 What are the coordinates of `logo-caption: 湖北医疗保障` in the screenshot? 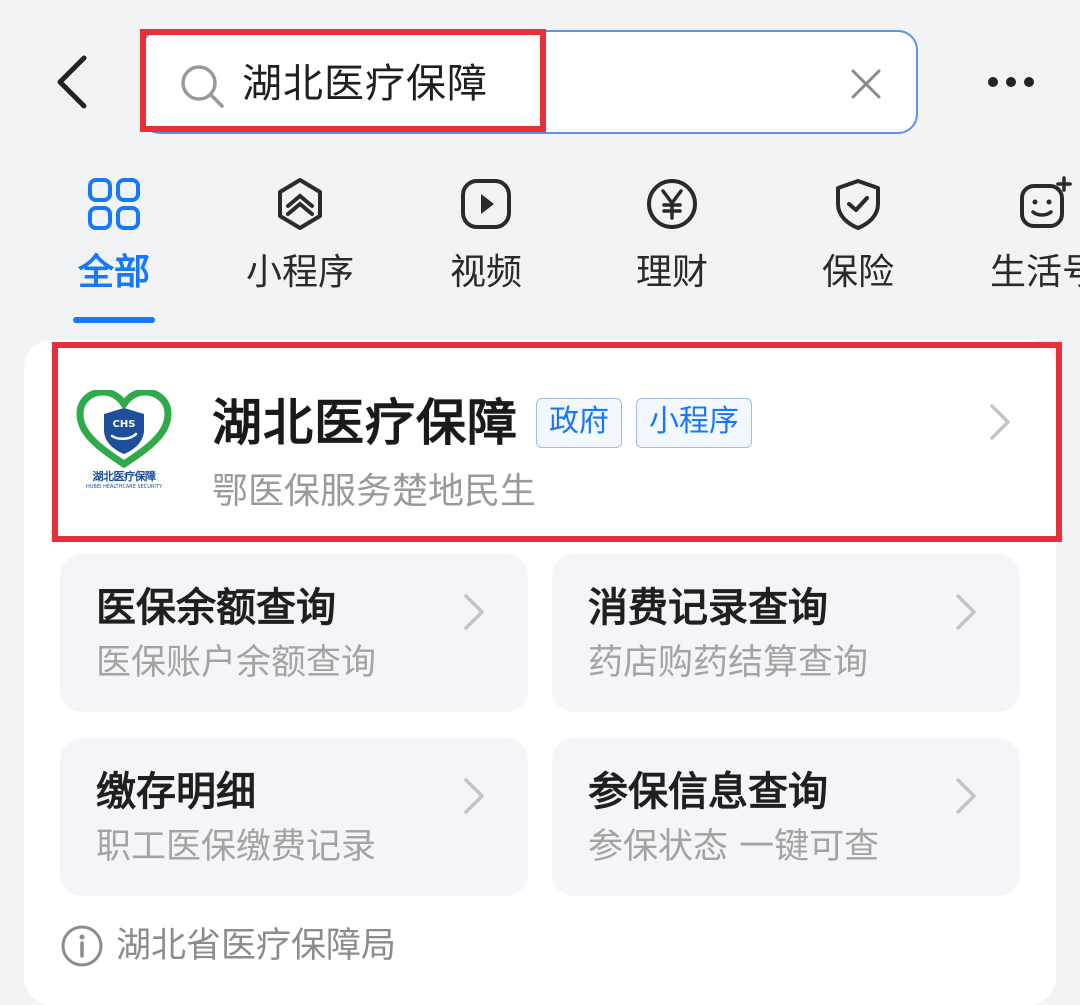 It's located at (124, 476).